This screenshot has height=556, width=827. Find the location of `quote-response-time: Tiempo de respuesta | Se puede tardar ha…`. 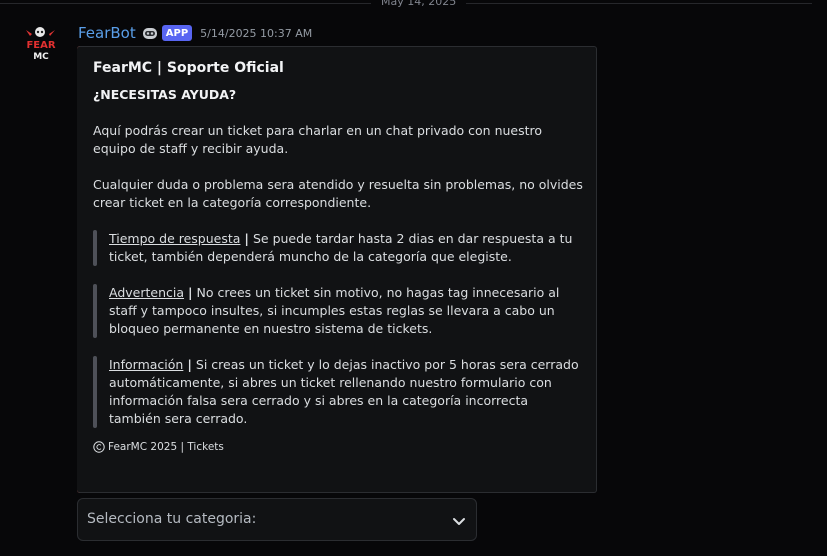

quote-response-time: Tiempo de respuesta | Se puede tardar ha… is located at coordinates (338, 248).